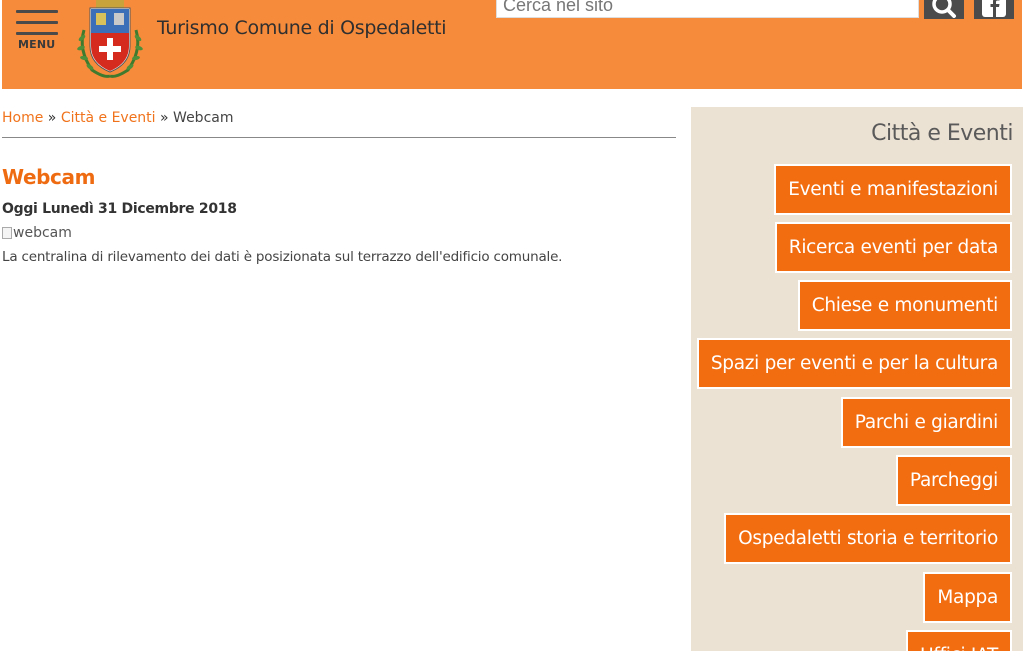  Describe the element at coordinates (893, 189) in the screenshot. I see `sidebar-item-eventi-manifestazioni: Eventi e manifestazioni` at that location.